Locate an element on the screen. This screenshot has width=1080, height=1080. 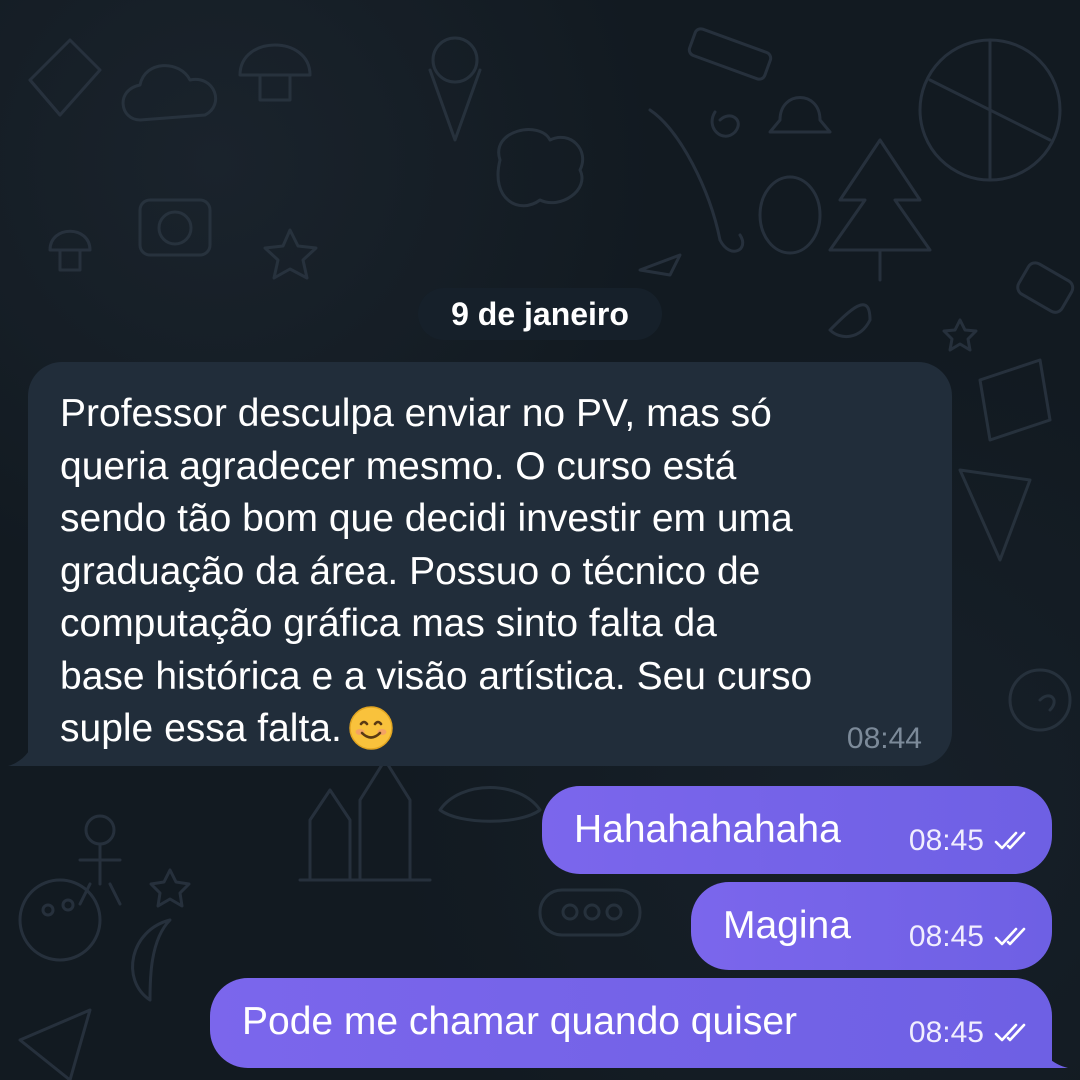
outgoing-message-text: Hahahahahaha is located at coordinates (707, 829).